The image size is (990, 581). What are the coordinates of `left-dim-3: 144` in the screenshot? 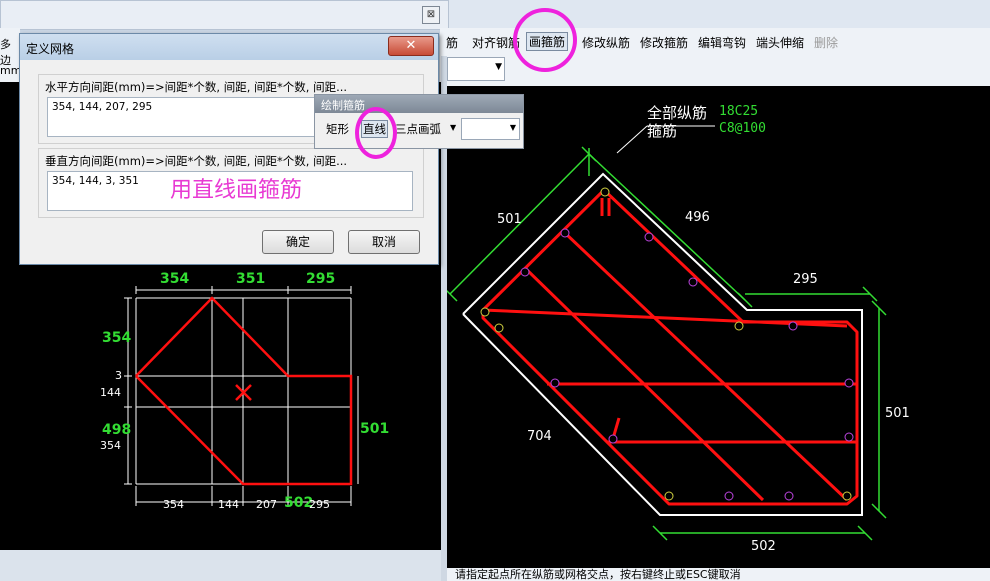 It's located at (110, 392).